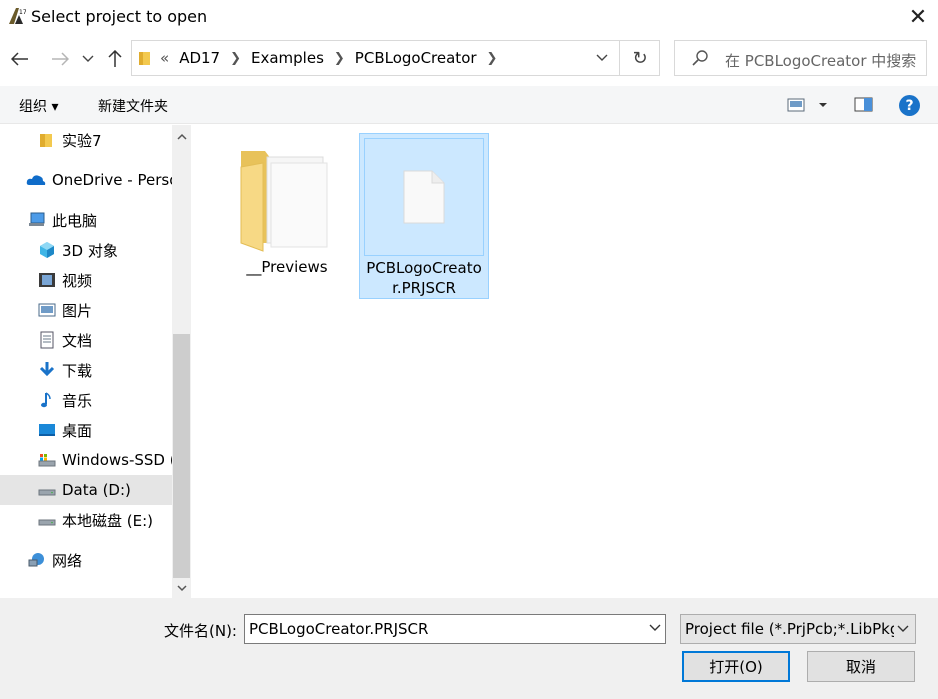 The height and width of the screenshot is (699, 938). What do you see at coordinates (200, 631) in the screenshot?
I see `filename-label: 文件名(N):` at bounding box center [200, 631].